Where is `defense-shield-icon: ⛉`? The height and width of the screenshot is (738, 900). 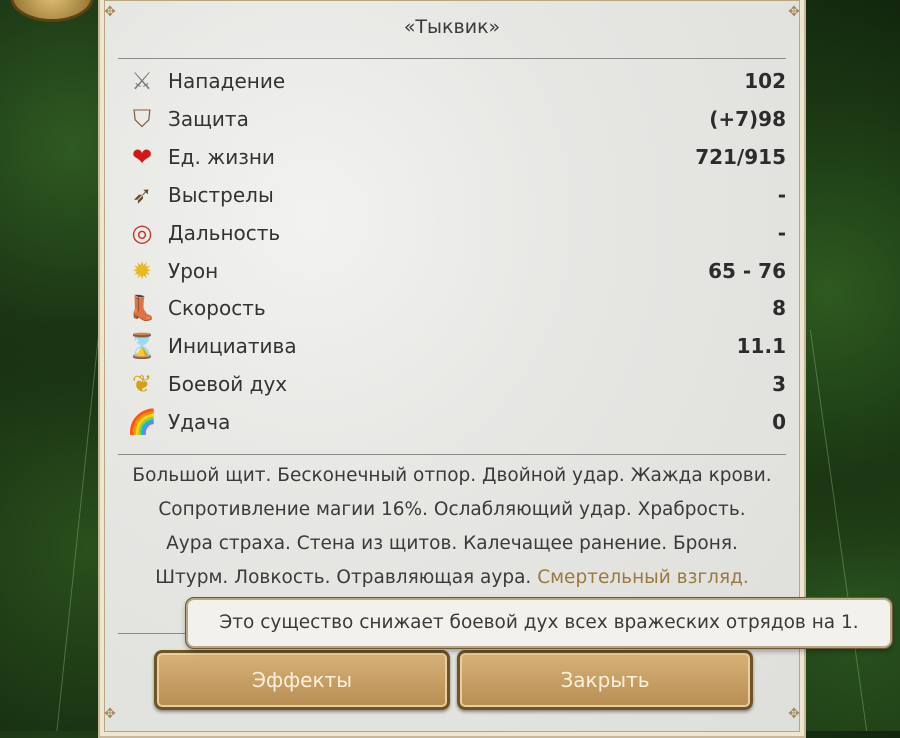
defense-shield-icon: ⛉ is located at coordinates (142, 118).